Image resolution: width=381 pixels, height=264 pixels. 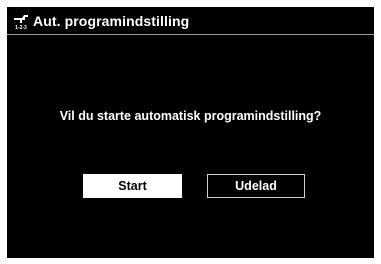 What do you see at coordinates (21, 21) in the screenshot?
I see `setup-wrench-icon: 1-2-3` at bounding box center [21, 21].